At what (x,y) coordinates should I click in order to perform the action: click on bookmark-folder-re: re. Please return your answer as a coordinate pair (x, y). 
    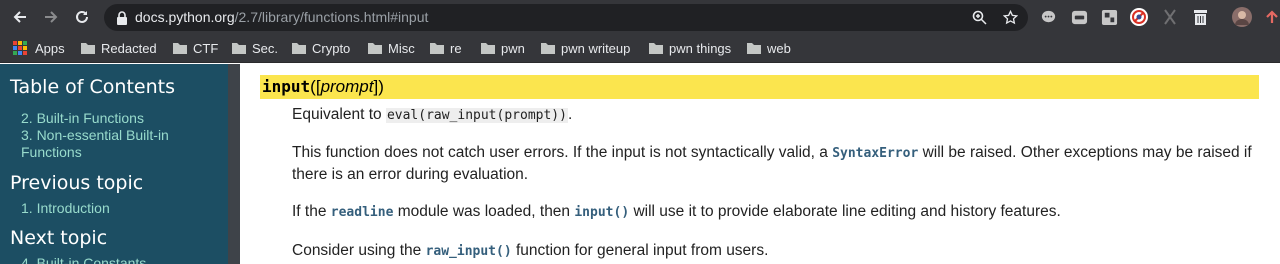
    Looking at the image, I should click on (446, 48).